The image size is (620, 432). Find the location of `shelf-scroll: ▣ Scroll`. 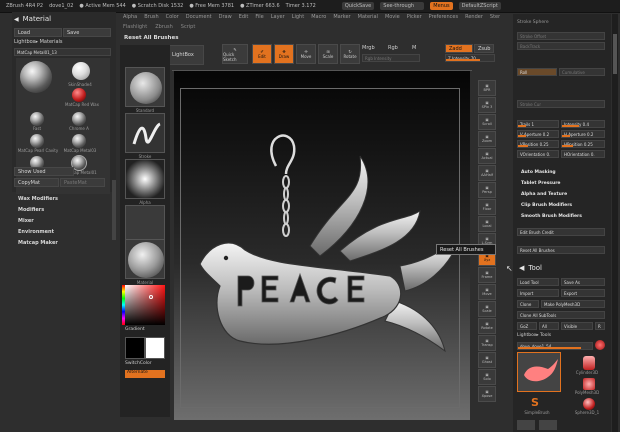

shelf-scroll: ▣ Scroll is located at coordinates (487, 122).